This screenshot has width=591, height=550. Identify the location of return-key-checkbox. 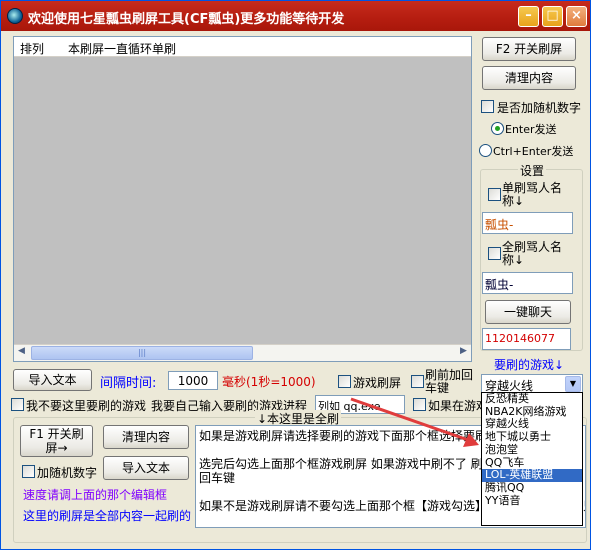
(417, 381).